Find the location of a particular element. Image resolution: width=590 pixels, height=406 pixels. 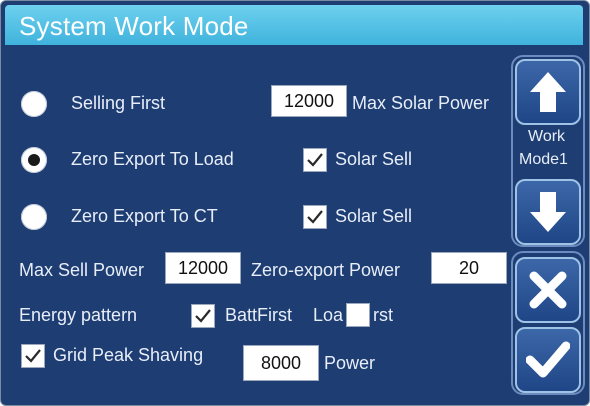

work-mode-label-2: Mode1 is located at coordinates (543, 159).